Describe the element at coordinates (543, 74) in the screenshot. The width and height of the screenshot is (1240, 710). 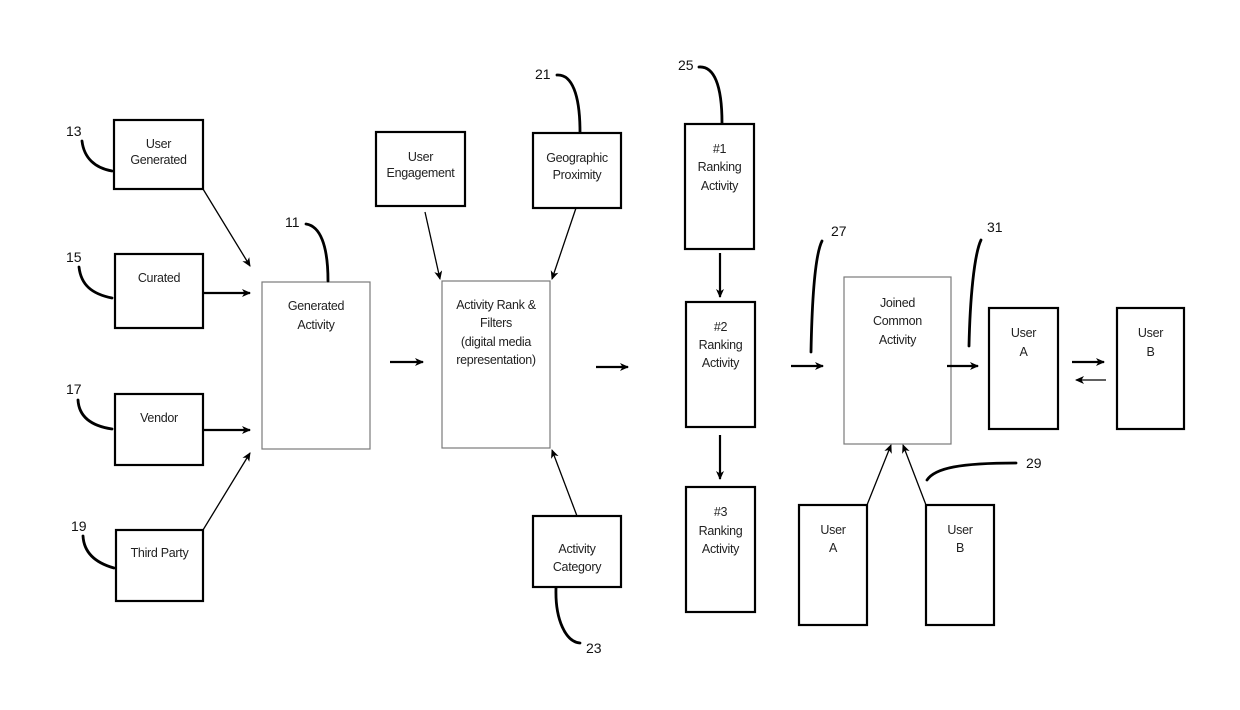
I see `ref-numeral-21: 21` at that location.